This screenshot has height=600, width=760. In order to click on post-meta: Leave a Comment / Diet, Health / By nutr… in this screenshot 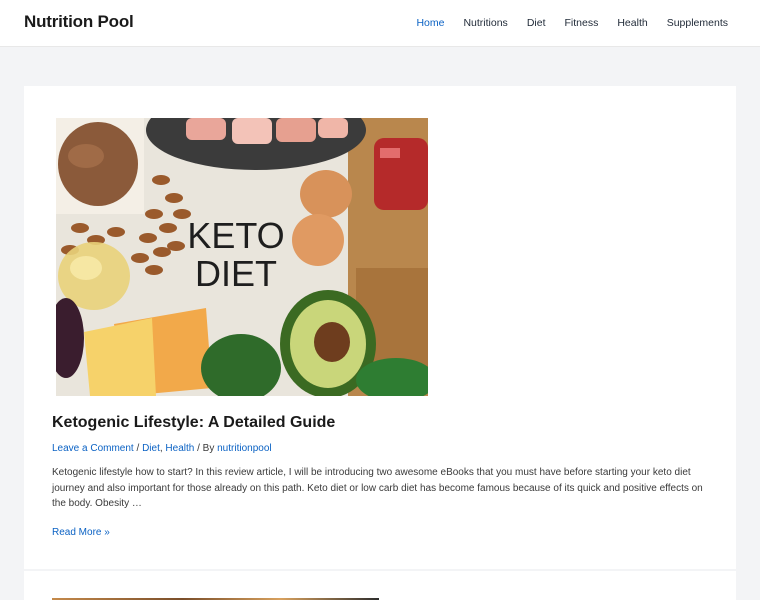, I will do `click(162, 448)`.